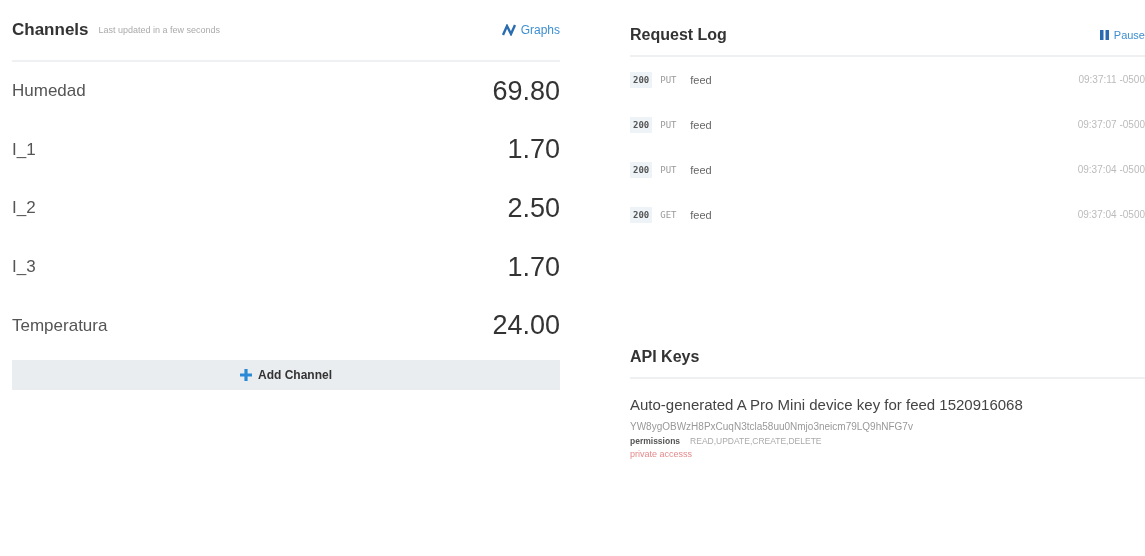  What do you see at coordinates (49, 91) in the screenshot?
I see `channel-name: Humedad` at bounding box center [49, 91].